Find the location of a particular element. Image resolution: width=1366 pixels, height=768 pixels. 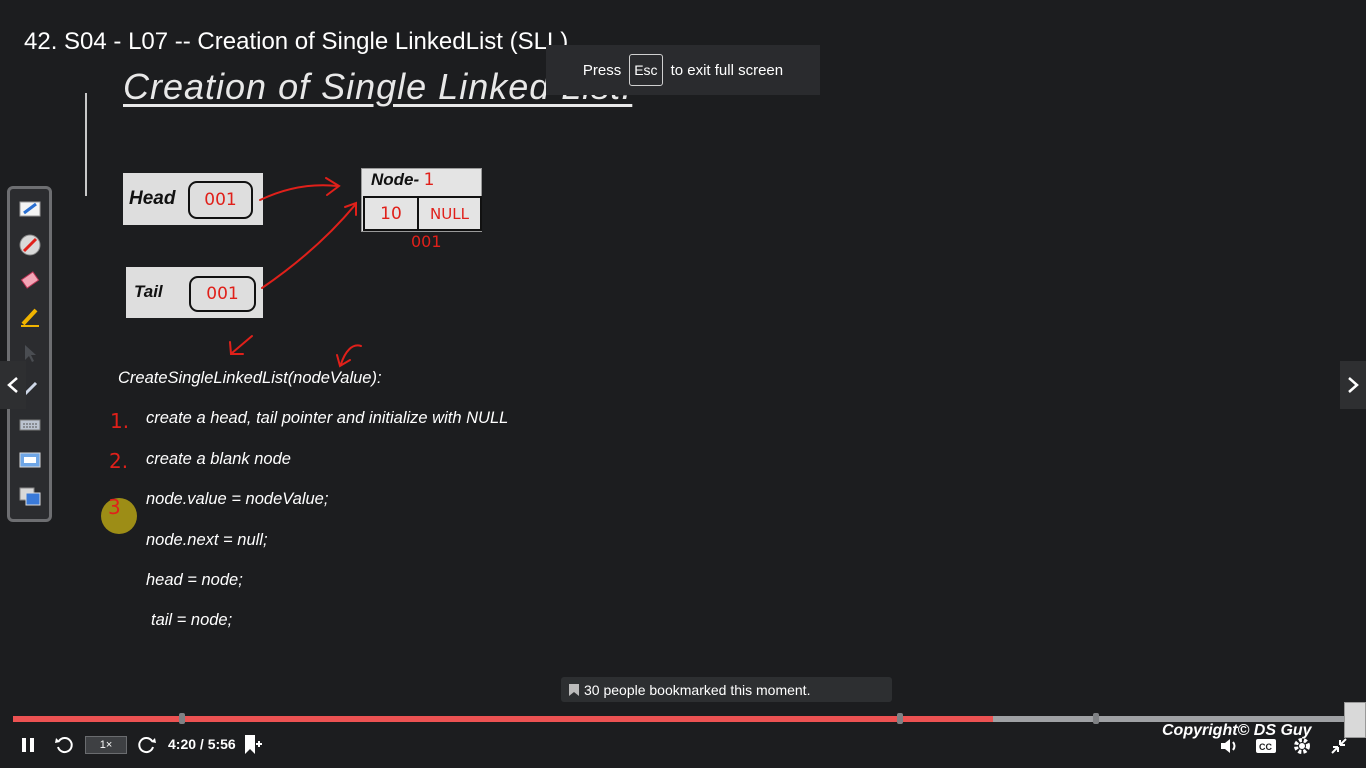

add-bookmark-button is located at coordinates (252, 745).